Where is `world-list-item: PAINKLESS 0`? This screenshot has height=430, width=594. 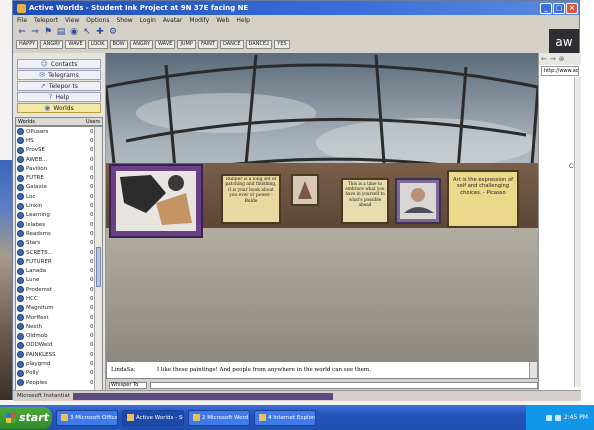
world-list-item: PAINKLESS 0 is located at coordinates (59, 354).